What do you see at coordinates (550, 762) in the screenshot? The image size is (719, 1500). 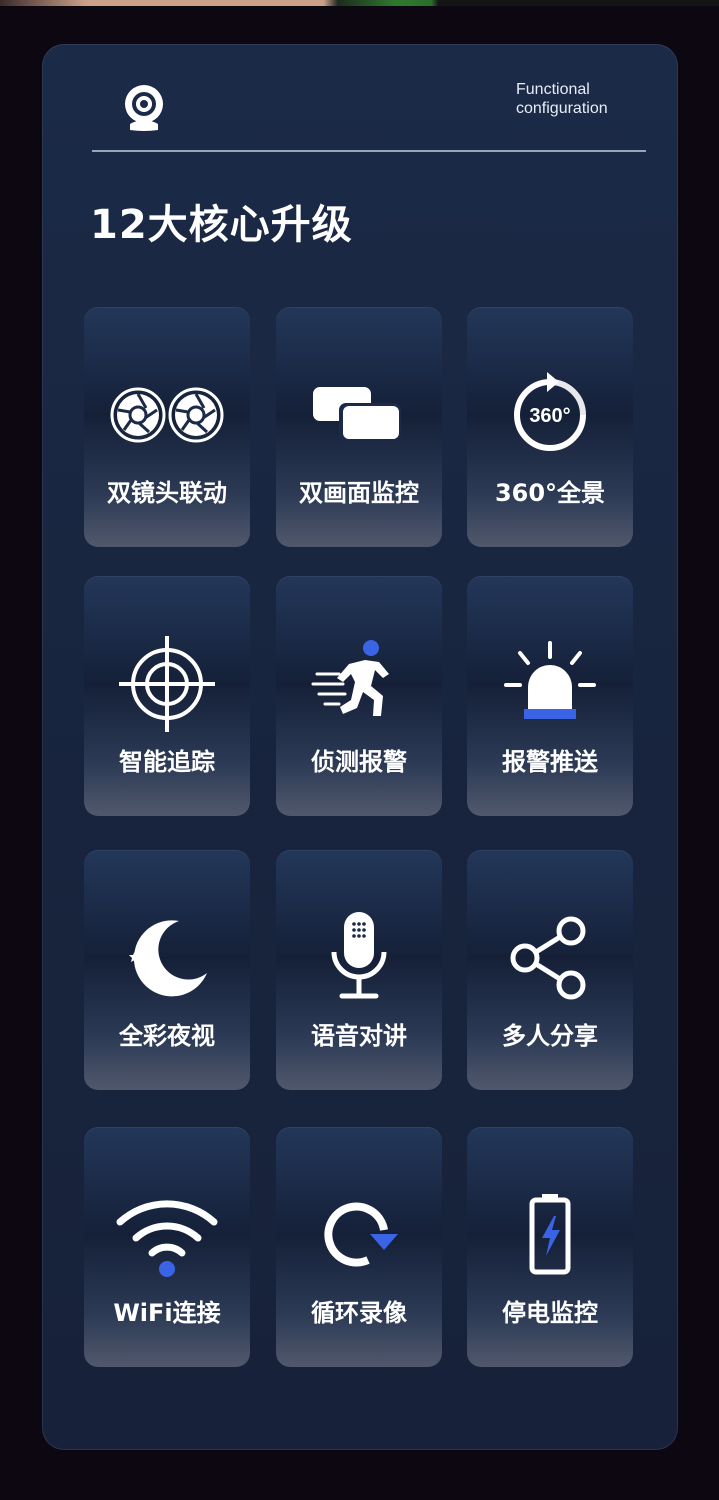 I see `feature-label: 报警推送` at bounding box center [550, 762].